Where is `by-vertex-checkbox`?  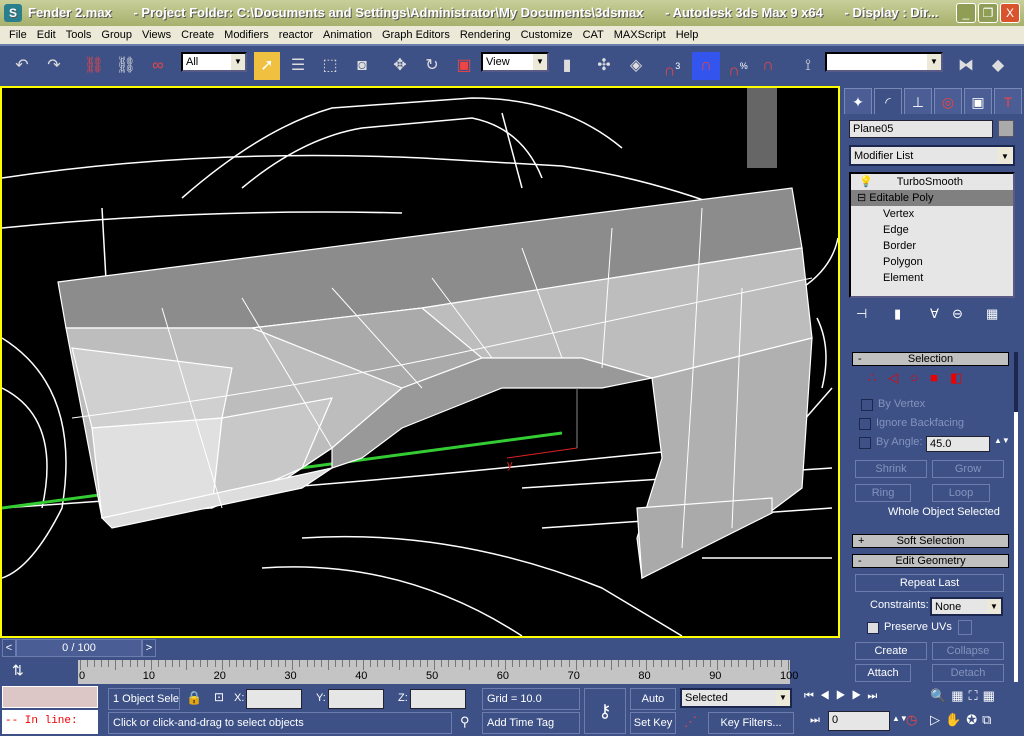
by-vertex-checkbox is located at coordinates (867, 405).